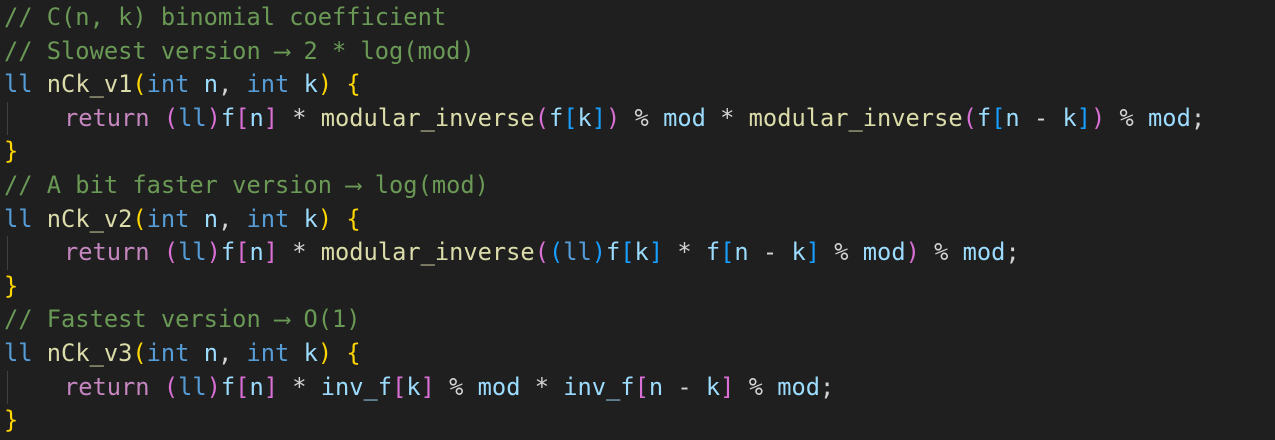 This screenshot has height=440, width=1275. Describe the element at coordinates (637, 186) in the screenshot. I see `code-line: // A bit faster version ⟶ log(mod)` at that location.